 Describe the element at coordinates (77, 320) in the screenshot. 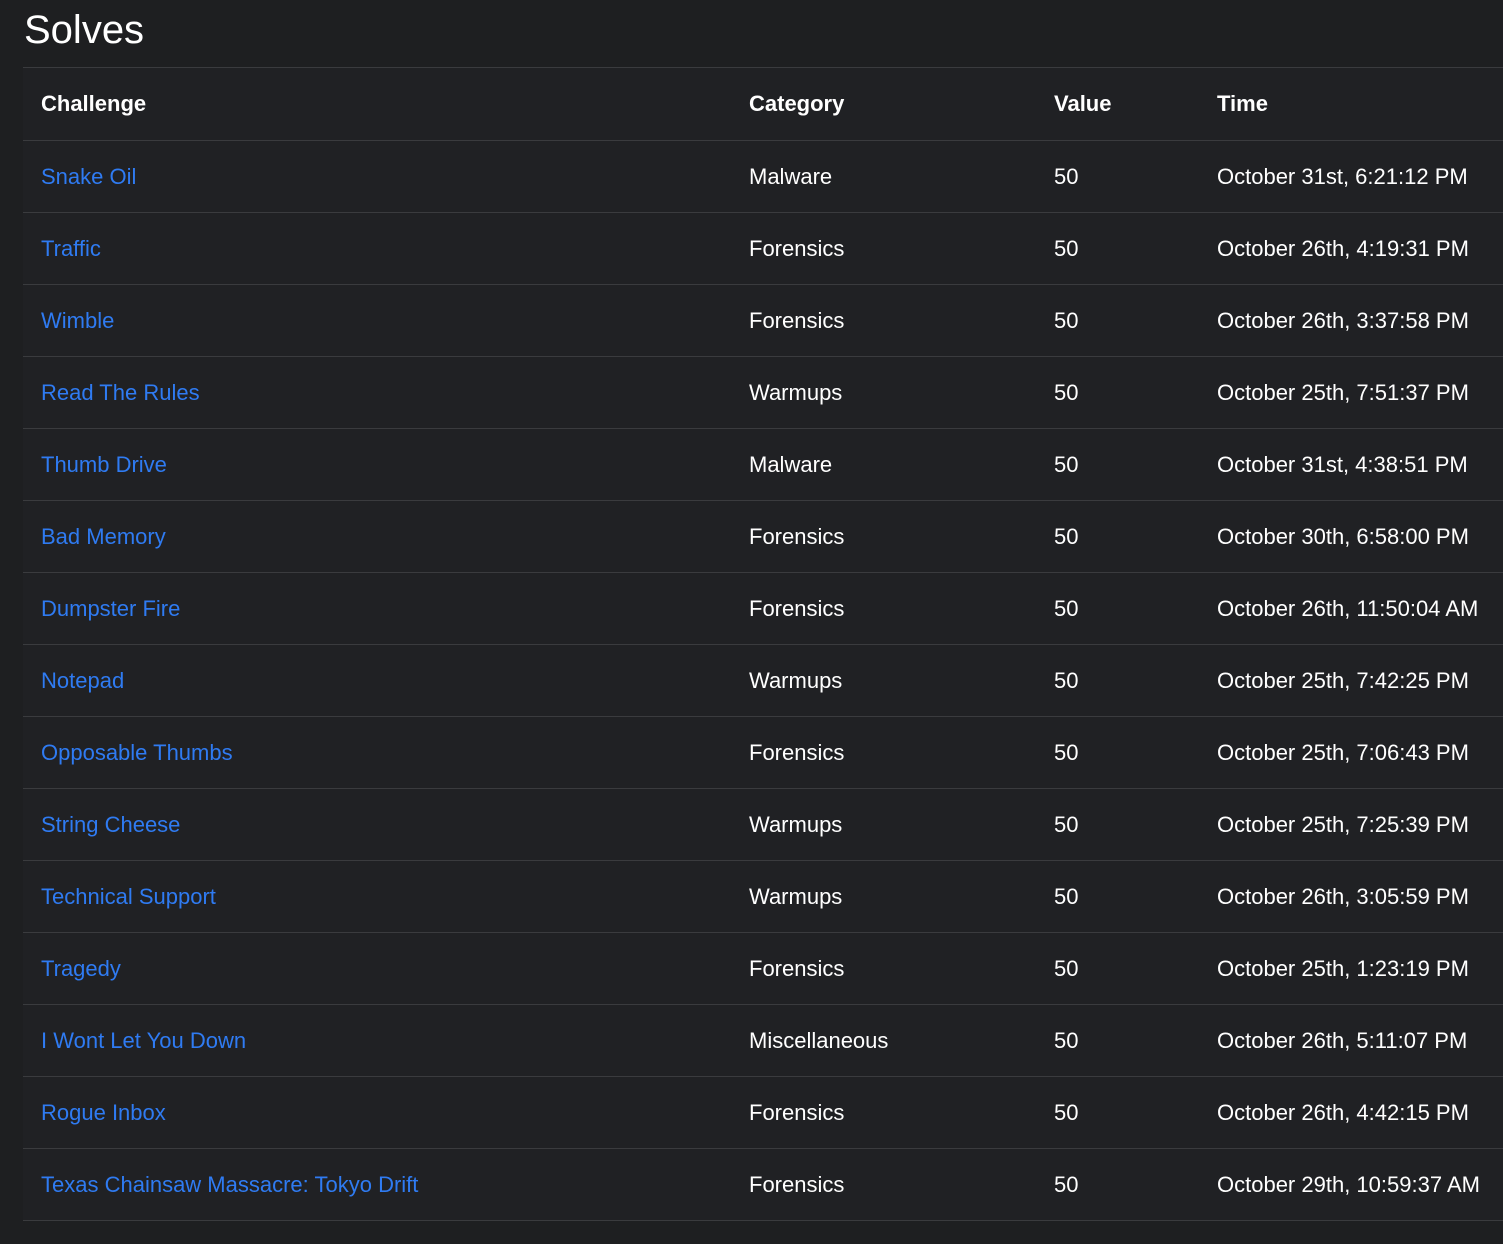

I see `challenge-link: Wimble` at that location.